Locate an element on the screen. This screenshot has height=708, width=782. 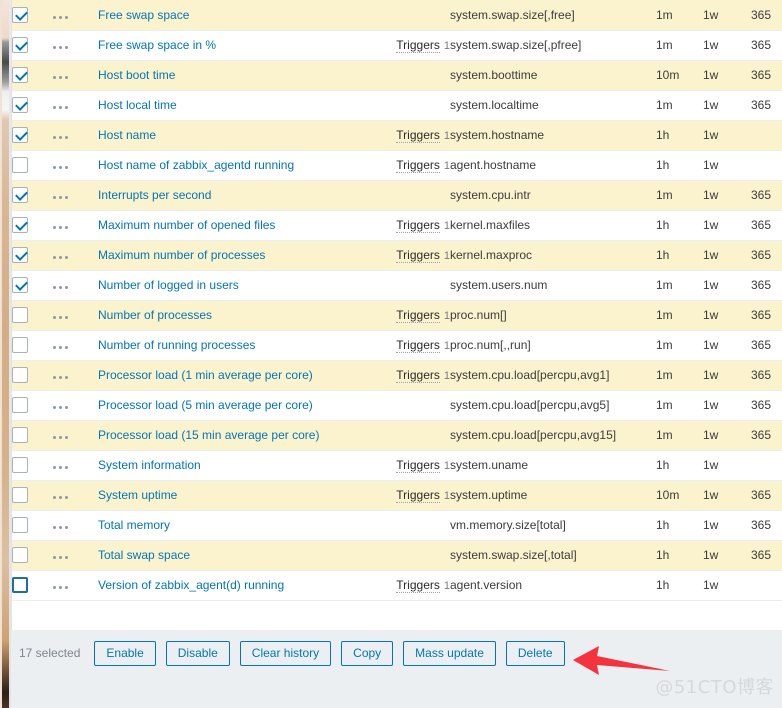
item-name-link: Number of processes is located at coordinates (155, 315).